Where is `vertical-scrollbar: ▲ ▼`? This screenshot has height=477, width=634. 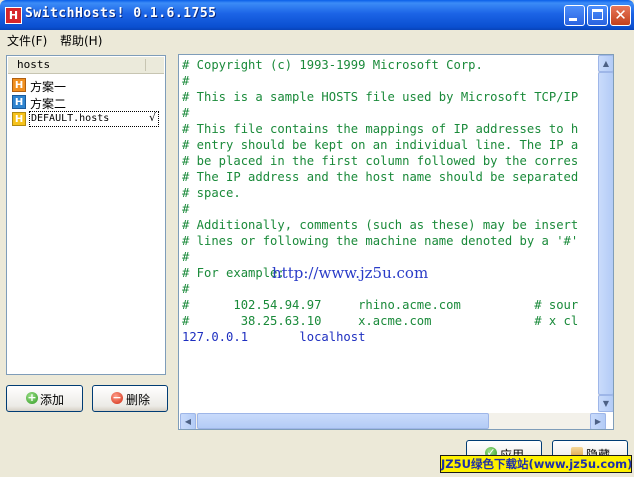 vertical-scrollbar: ▲ ▼ is located at coordinates (605, 233).